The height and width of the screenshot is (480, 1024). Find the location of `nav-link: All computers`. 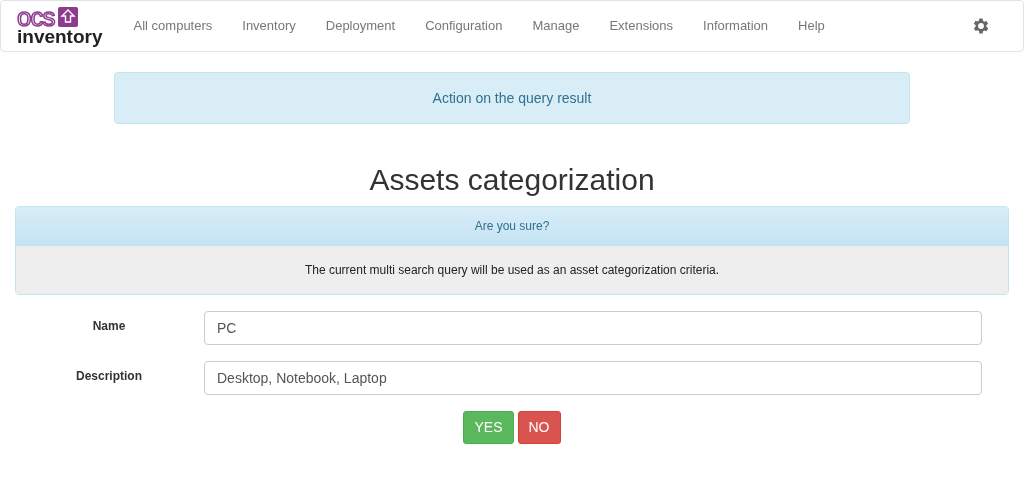

nav-link: All computers is located at coordinates (173, 26).